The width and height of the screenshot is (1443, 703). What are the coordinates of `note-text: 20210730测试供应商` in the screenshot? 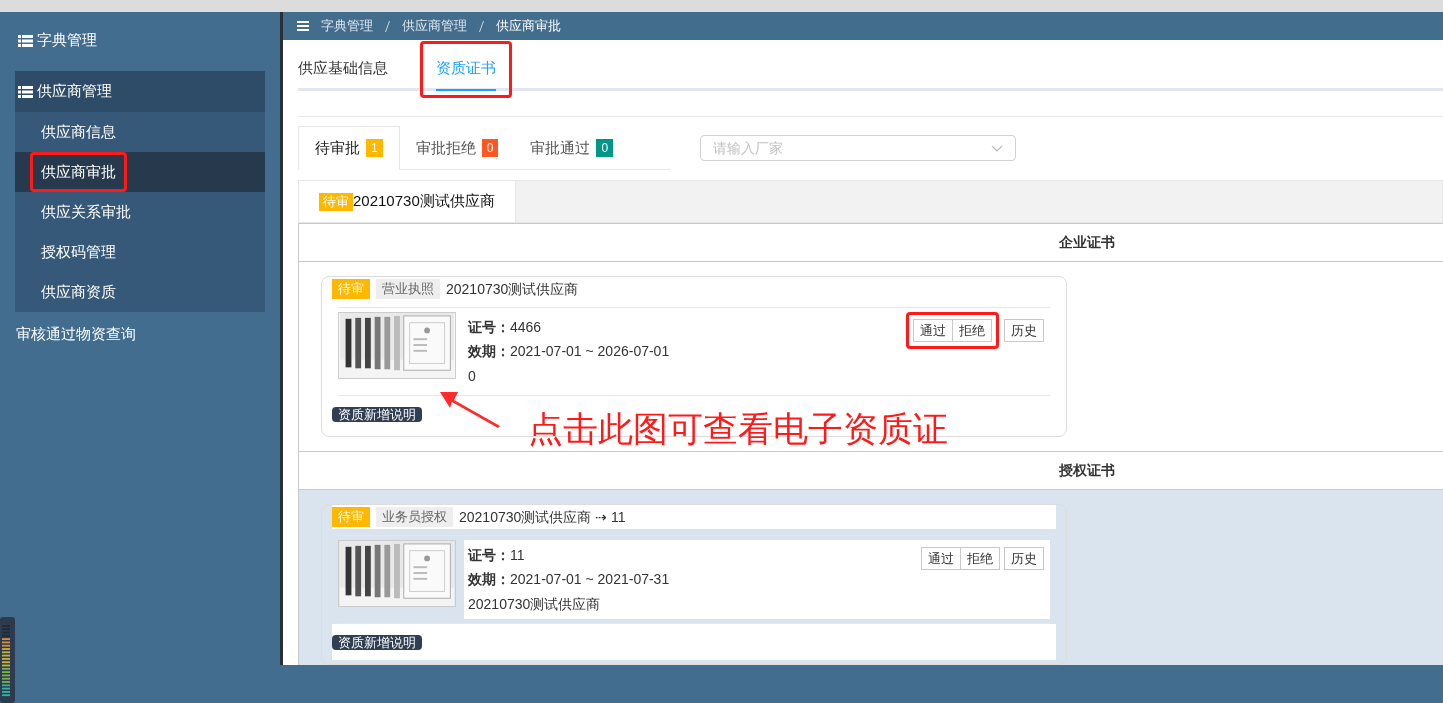 It's located at (535, 604).